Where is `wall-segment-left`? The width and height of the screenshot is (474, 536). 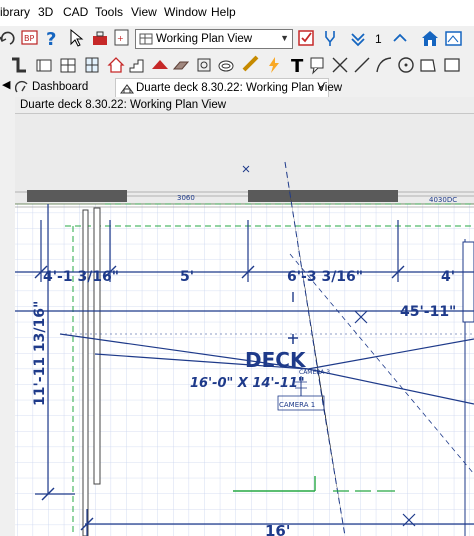 wall-segment-left is located at coordinates (77, 196).